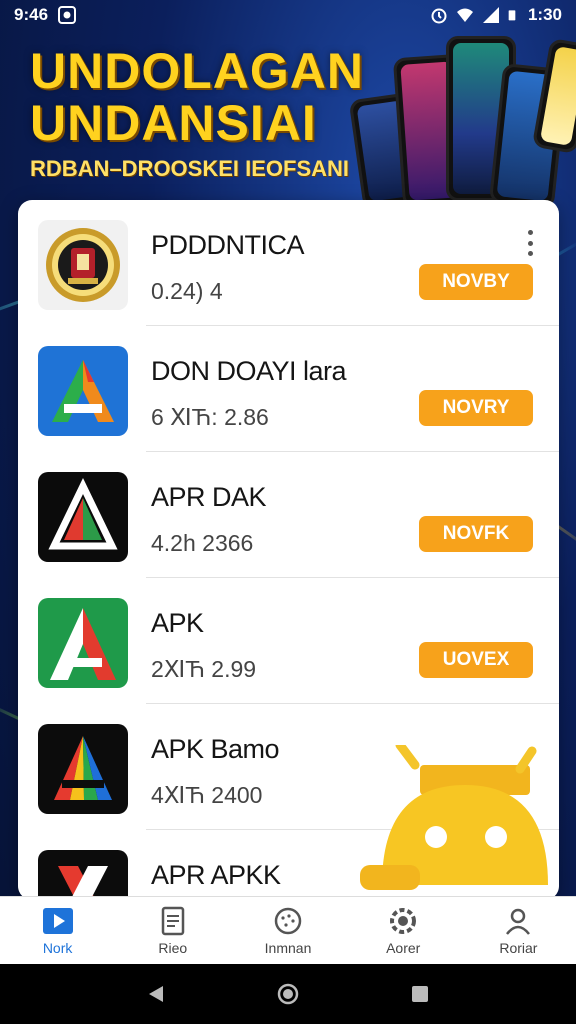 The height and width of the screenshot is (1024, 576). Describe the element at coordinates (83, 643) in the screenshot. I see `green-red-a-icon` at that location.